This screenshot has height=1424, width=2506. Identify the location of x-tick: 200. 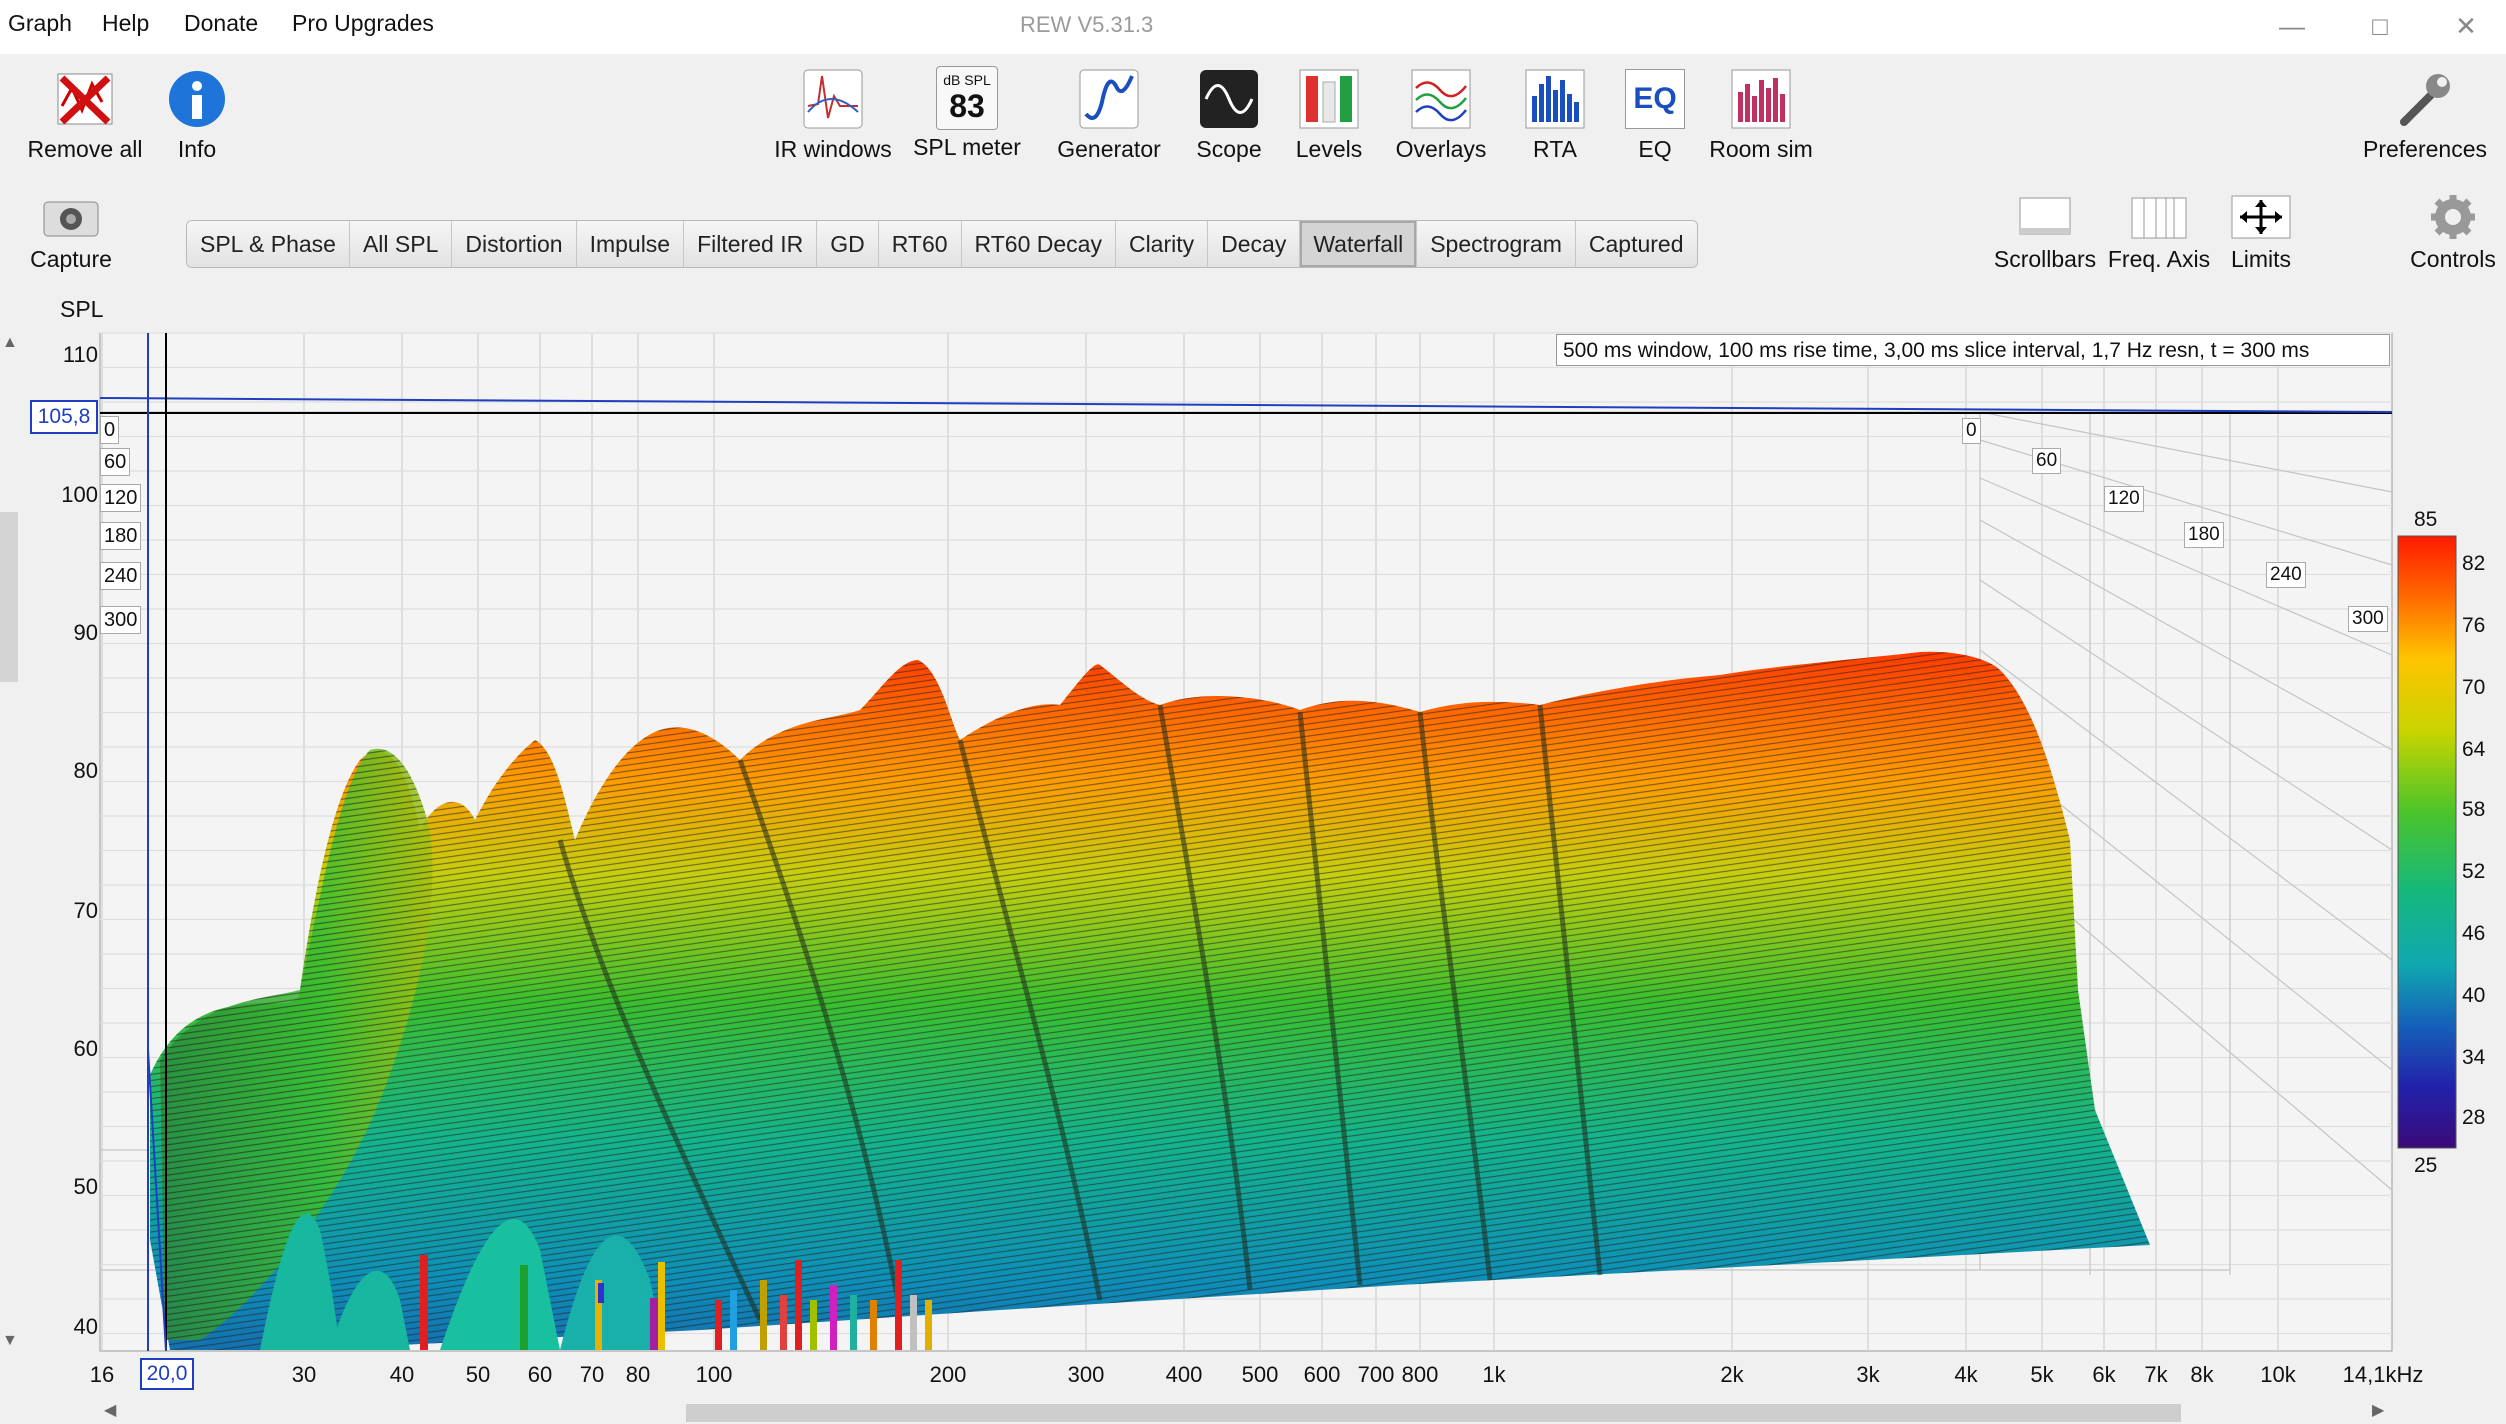
(948, 1374).